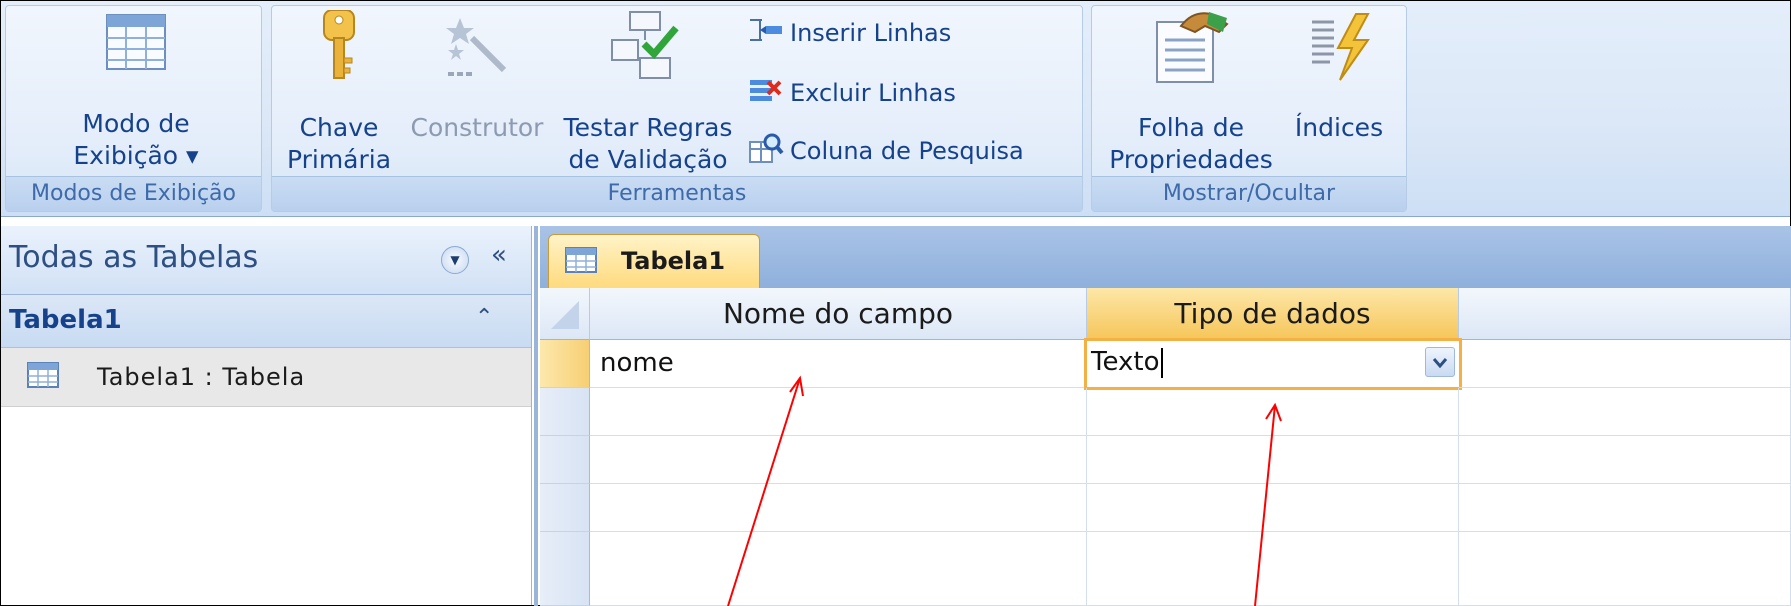 The height and width of the screenshot is (606, 1791). What do you see at coordinates (764, 491) in the screenshot?
I see `arrow-to-field-name` at bounding box center [764, 491].